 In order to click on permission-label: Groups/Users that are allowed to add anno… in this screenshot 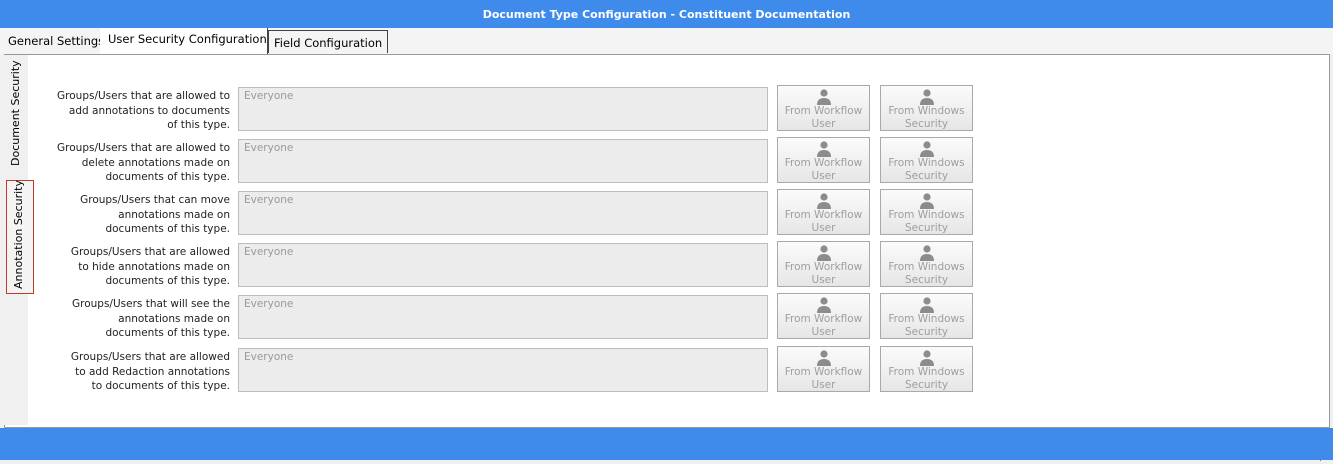, I will do `click(130, 111)`.